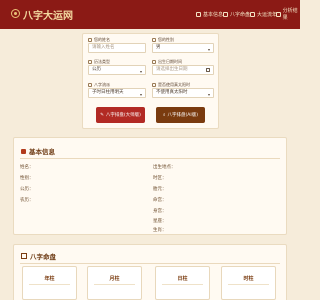 This screenshot has width=320, height=300. I want to click on nav-label: 分析结果, so click(290, 14).